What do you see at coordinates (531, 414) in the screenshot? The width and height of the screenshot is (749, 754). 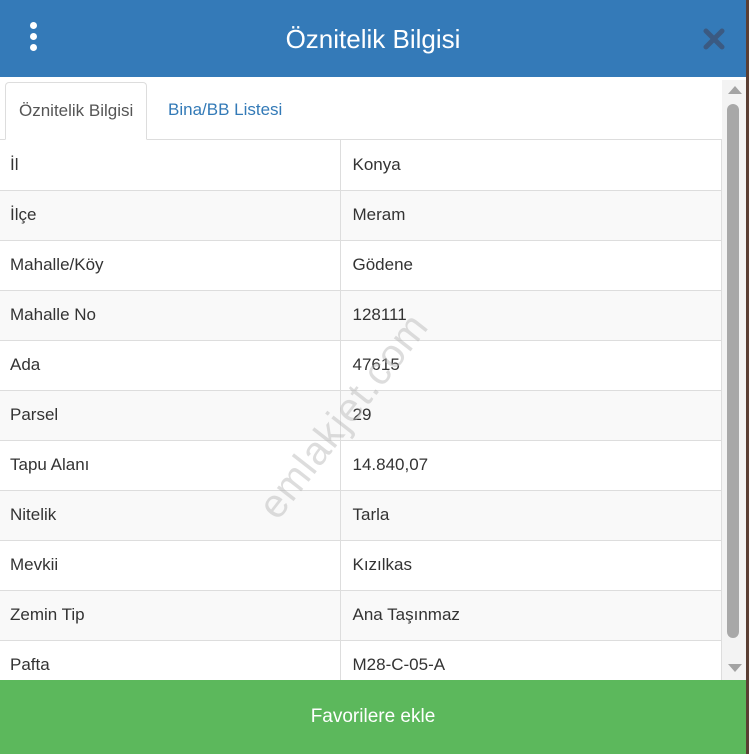 I see `row-value: 29` at bounding box center [531, 414].